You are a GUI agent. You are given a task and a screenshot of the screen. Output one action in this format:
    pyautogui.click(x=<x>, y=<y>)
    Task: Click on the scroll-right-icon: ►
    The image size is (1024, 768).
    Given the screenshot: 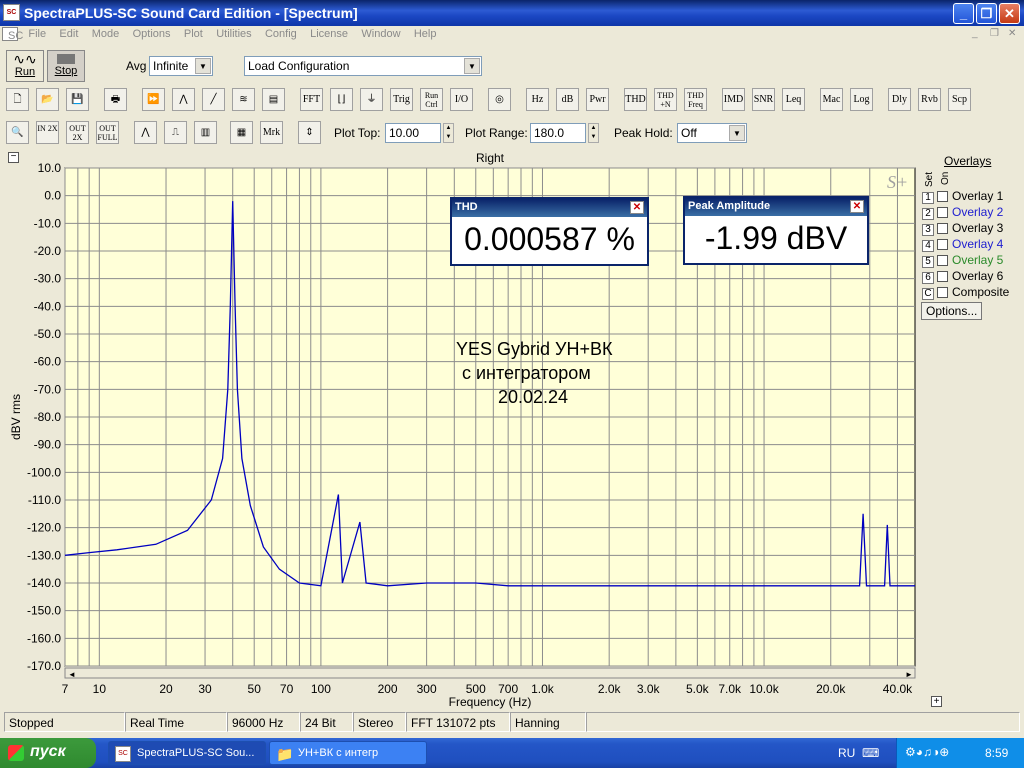 What is the action you would take?
    pyautogui.click(x=909, y=674)
    